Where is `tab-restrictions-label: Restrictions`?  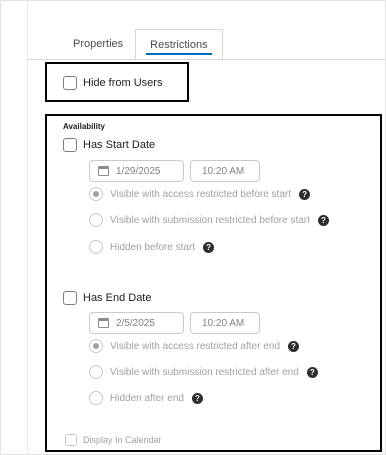
tab-restrictions-label: Restrictions is located at coordinates (179, 45).